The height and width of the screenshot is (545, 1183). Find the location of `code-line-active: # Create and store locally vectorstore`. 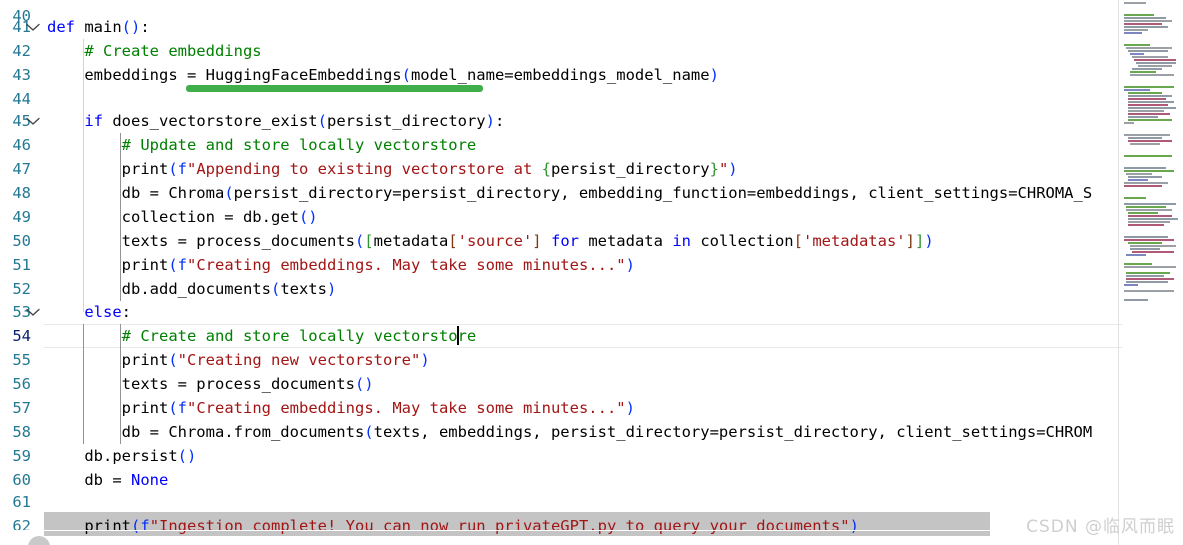

code-line-active: # Create and store locally vectorstore is located at coordinates (238, 336).